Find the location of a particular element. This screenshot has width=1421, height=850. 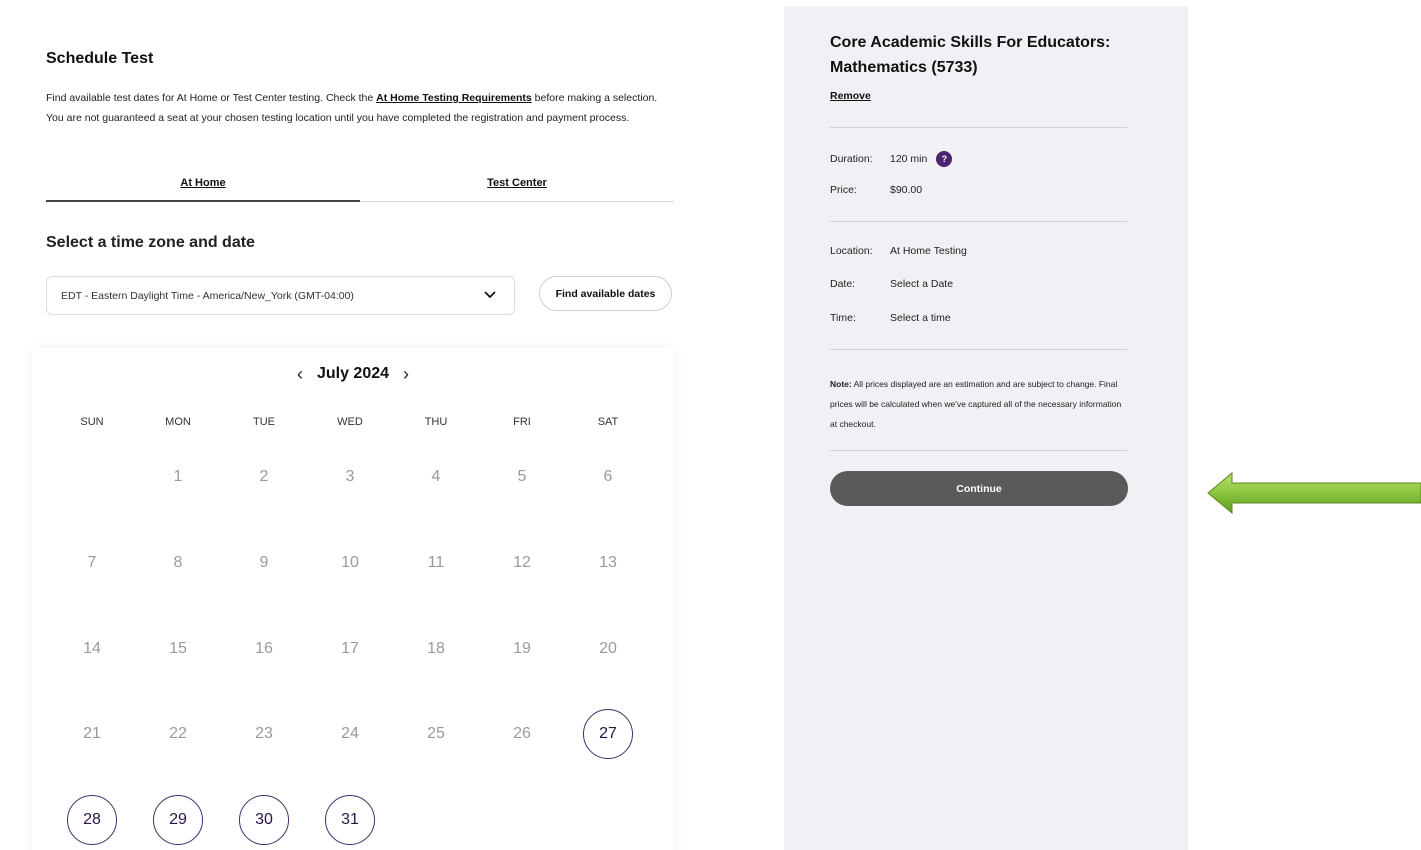

at-home-requirements-link: At Home Testing Requirements is located at coordinates (454, 98).